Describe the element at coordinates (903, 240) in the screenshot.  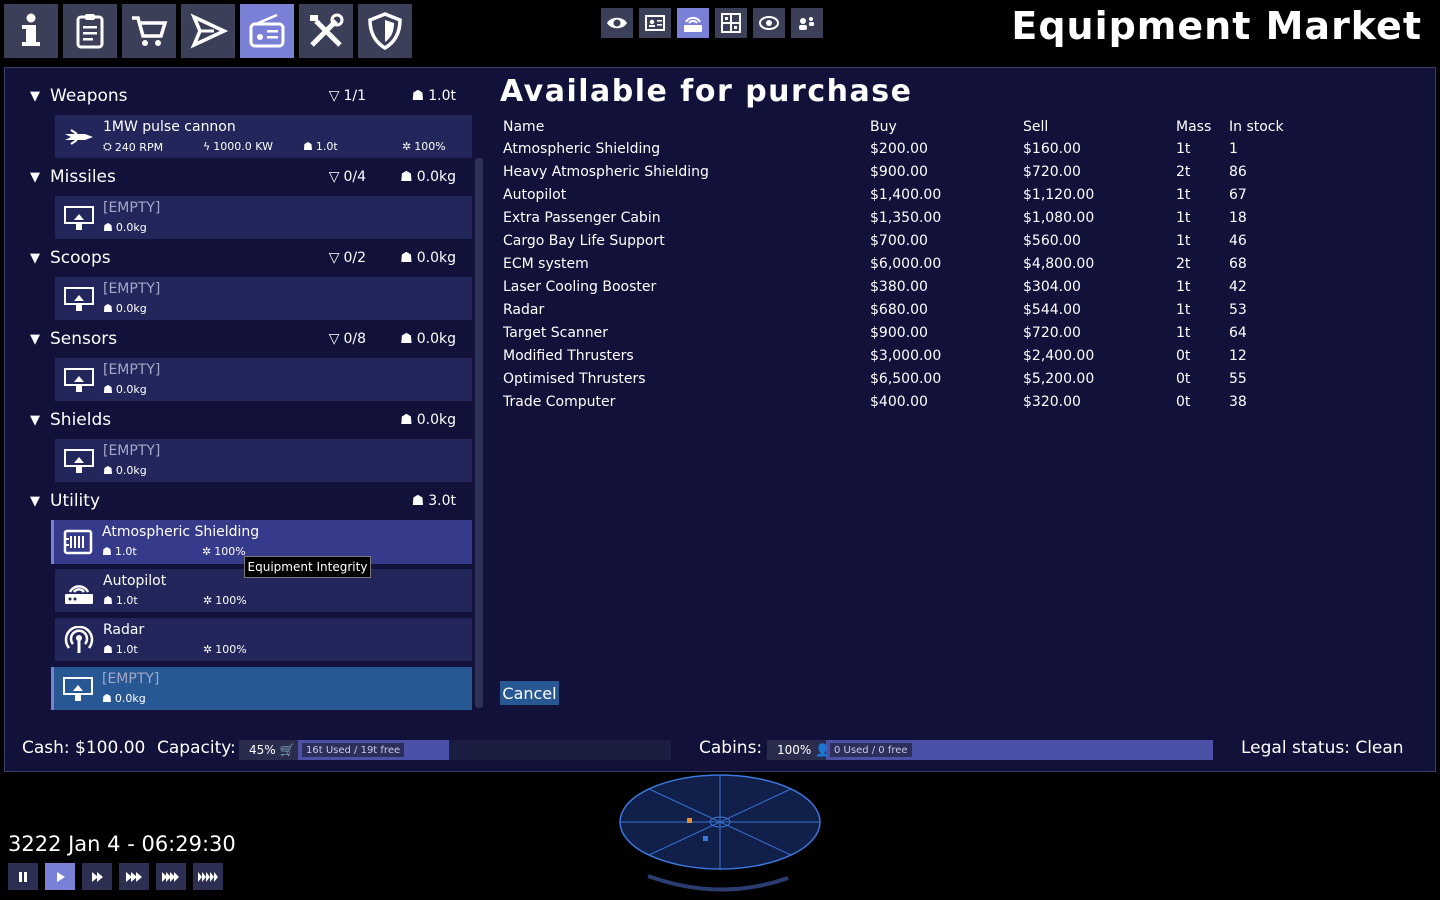
I see `table-row: Cargo Bay Life Support $700.00 $560.00 1t 46` at that location.